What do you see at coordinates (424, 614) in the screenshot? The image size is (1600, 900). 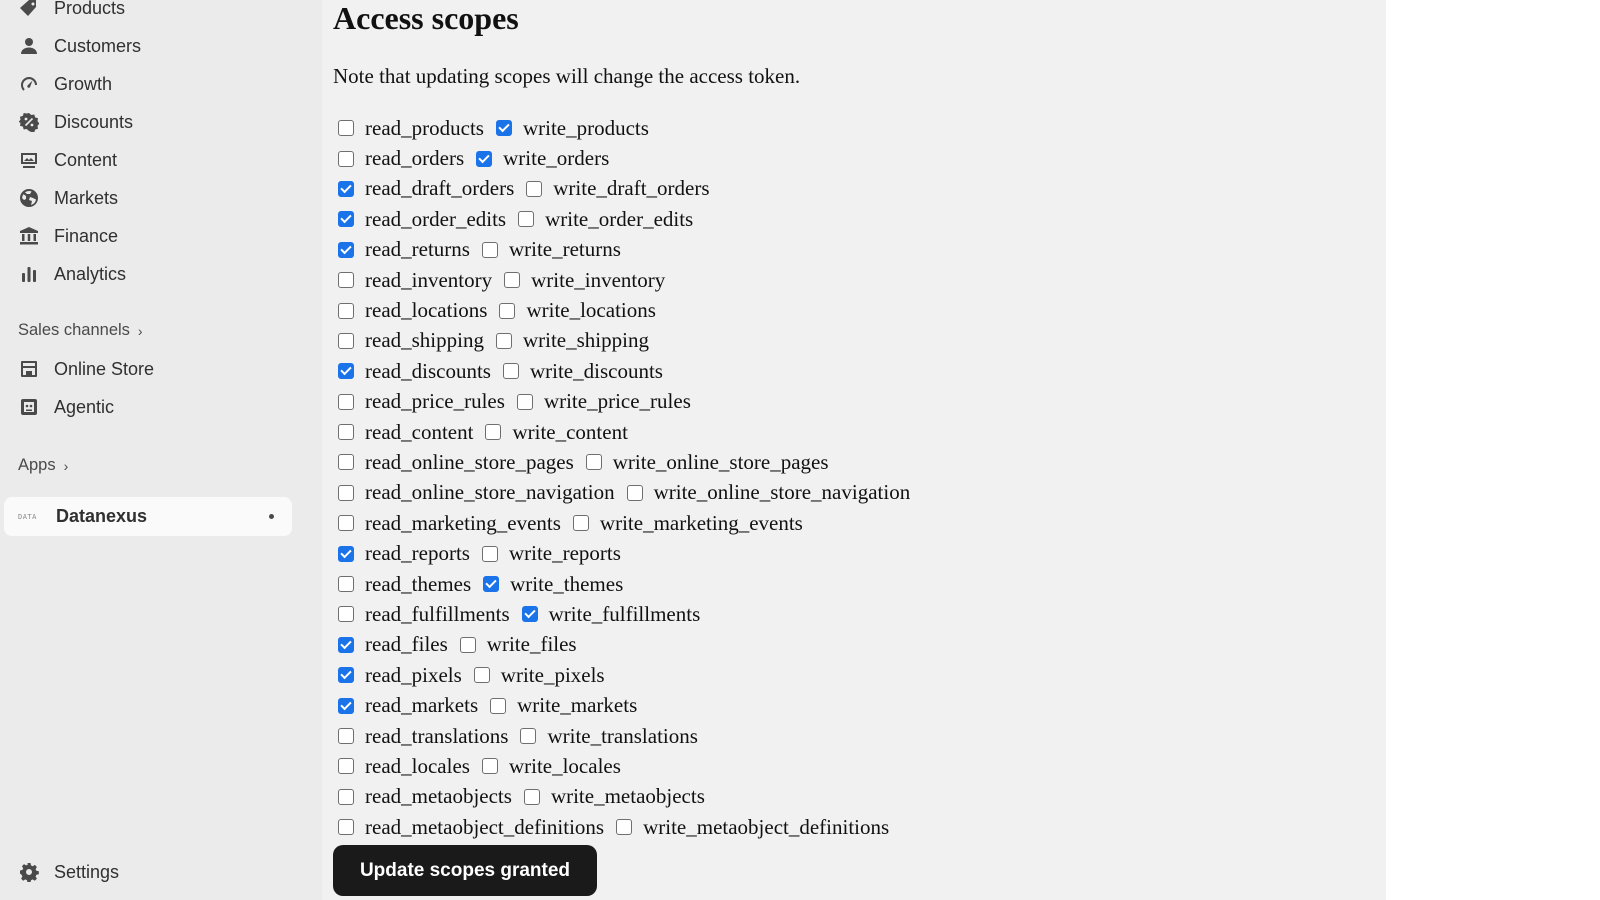 I see `read-scope-option: read_fulfillments` at bounding box center [424, 614].